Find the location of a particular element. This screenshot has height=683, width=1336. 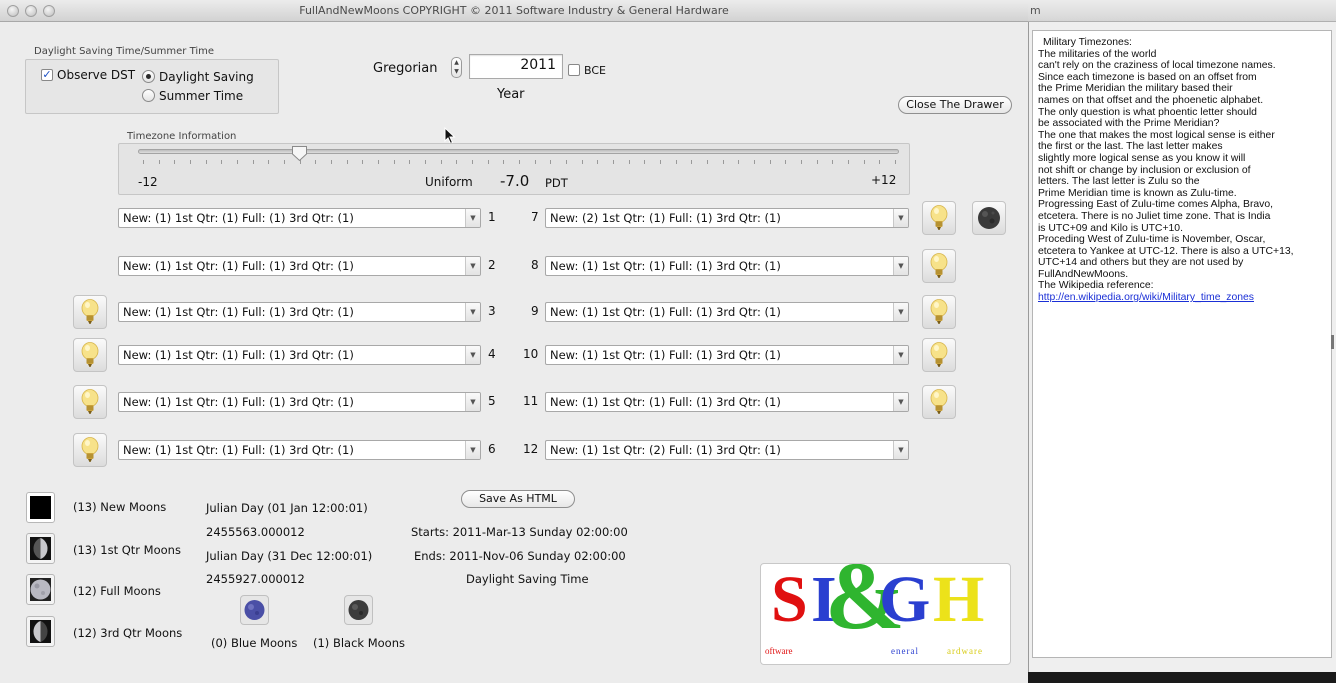

drawer-text-line: Military Timezones: is located at coordinates (1087, 42).